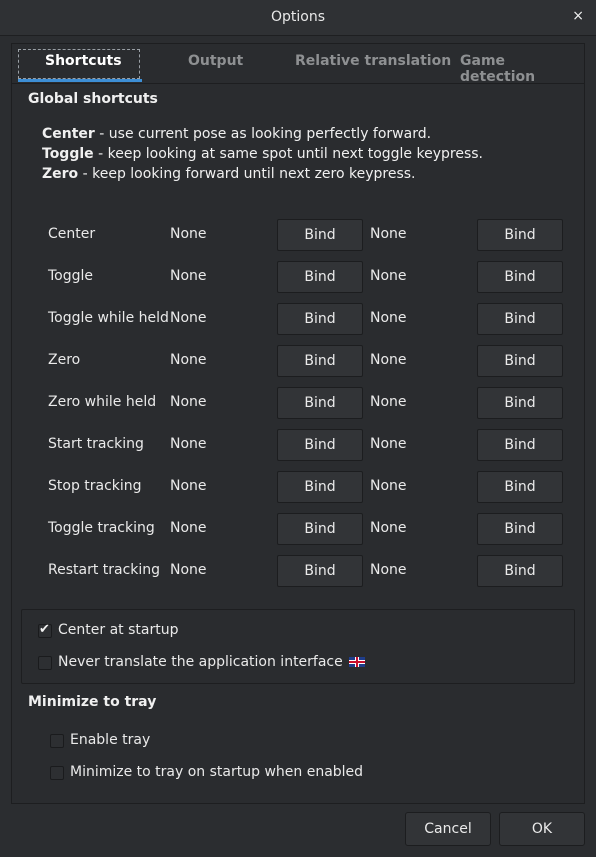 Image resolution: width=596 pixels, height=857 pixels. I want to click on enable-tray-checkbox, so click(57, 741).